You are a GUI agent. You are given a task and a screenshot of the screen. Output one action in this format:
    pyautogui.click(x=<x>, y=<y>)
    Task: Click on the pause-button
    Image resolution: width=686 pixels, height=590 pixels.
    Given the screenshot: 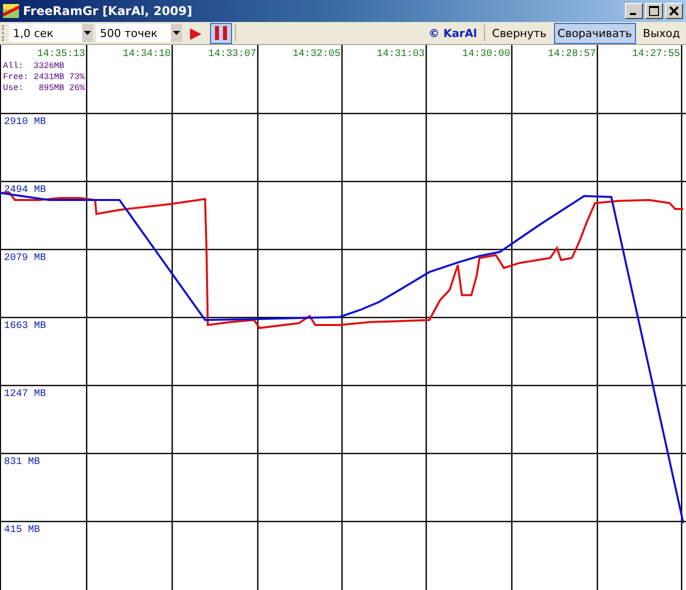 What is the action you would take?
    pyautogui.click(x=221, y=33)
    